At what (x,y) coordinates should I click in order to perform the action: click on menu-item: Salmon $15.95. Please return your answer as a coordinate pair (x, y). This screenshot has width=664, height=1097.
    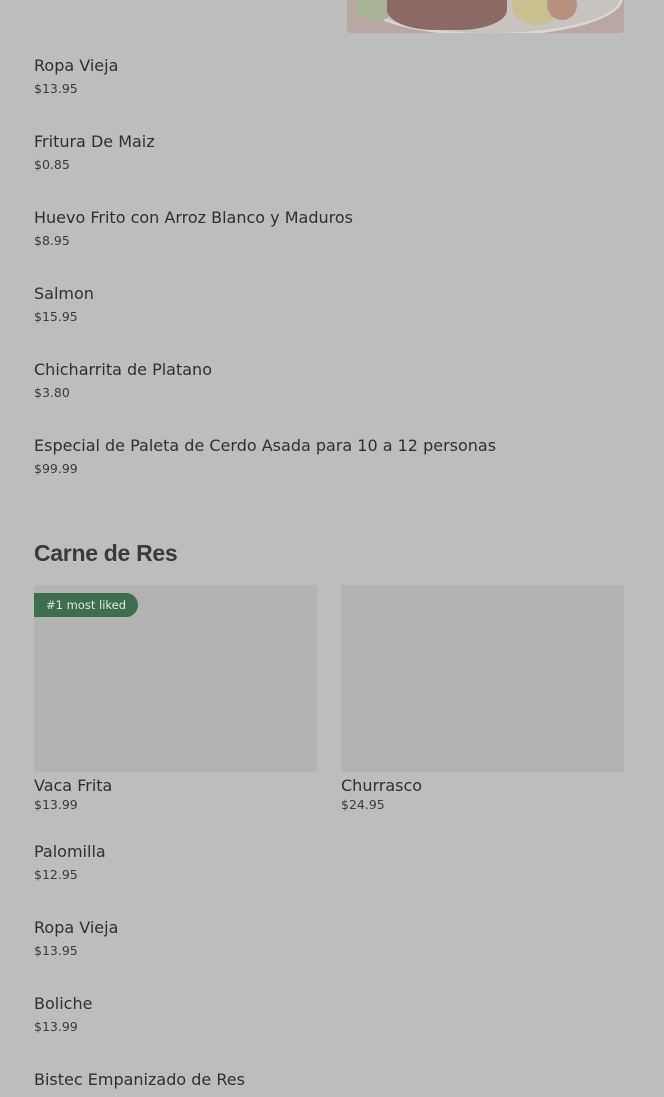
    Looking at the image, I should click on (64, 304).